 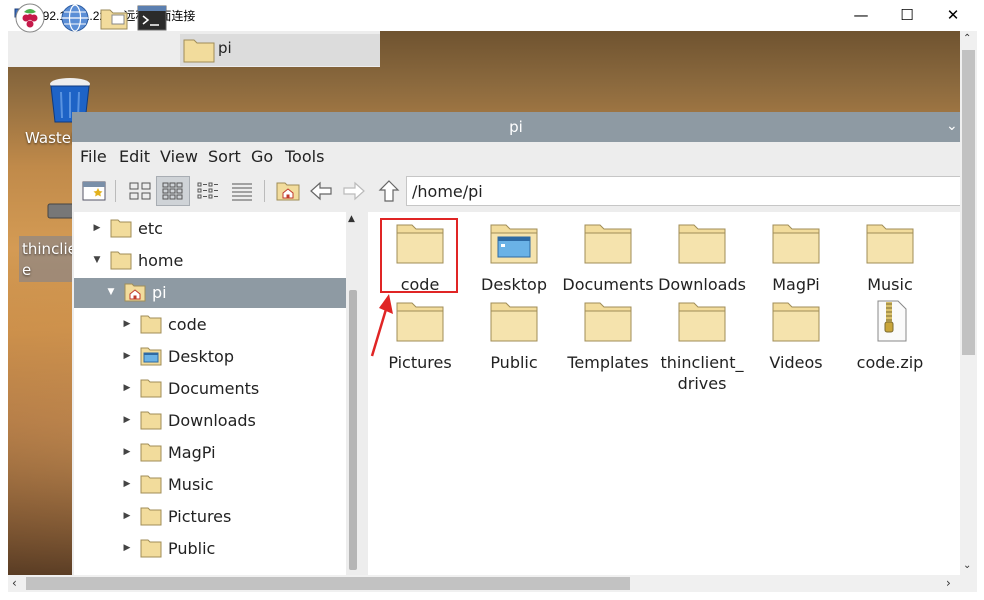 I want to click on toolbar-divider, so click(x=264, y=191).